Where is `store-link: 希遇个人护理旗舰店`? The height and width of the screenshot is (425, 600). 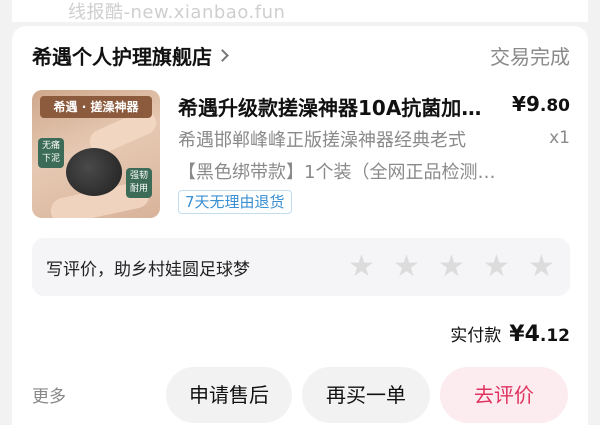
store-link: 希遇个人护理旗舰店 is located at coordinates (130, 55).